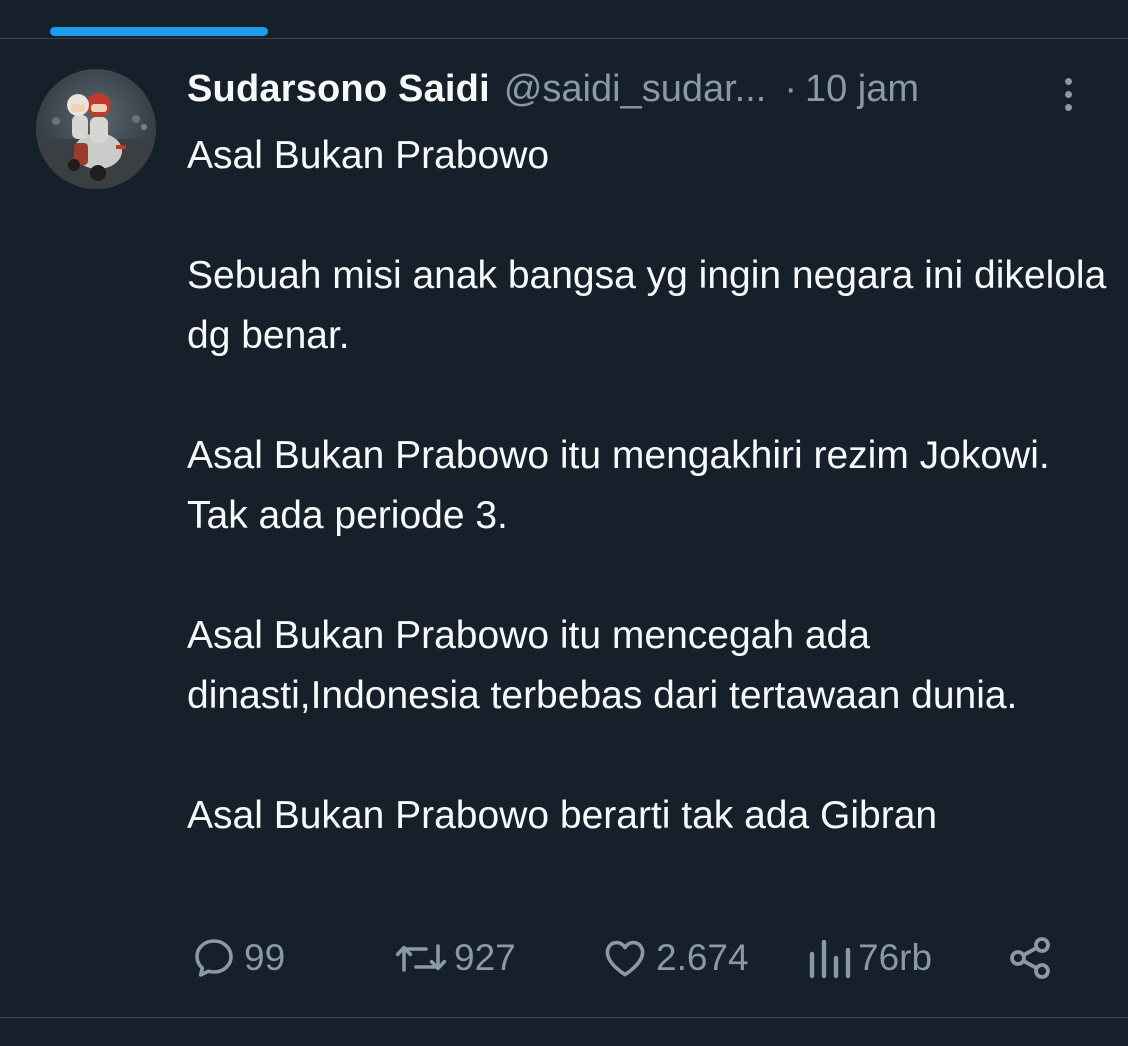  Describe the element at coordinates (564, 958) in the screenshot. I see `tweet-actions-bar: 99 927 2.674 76rb` at that location.